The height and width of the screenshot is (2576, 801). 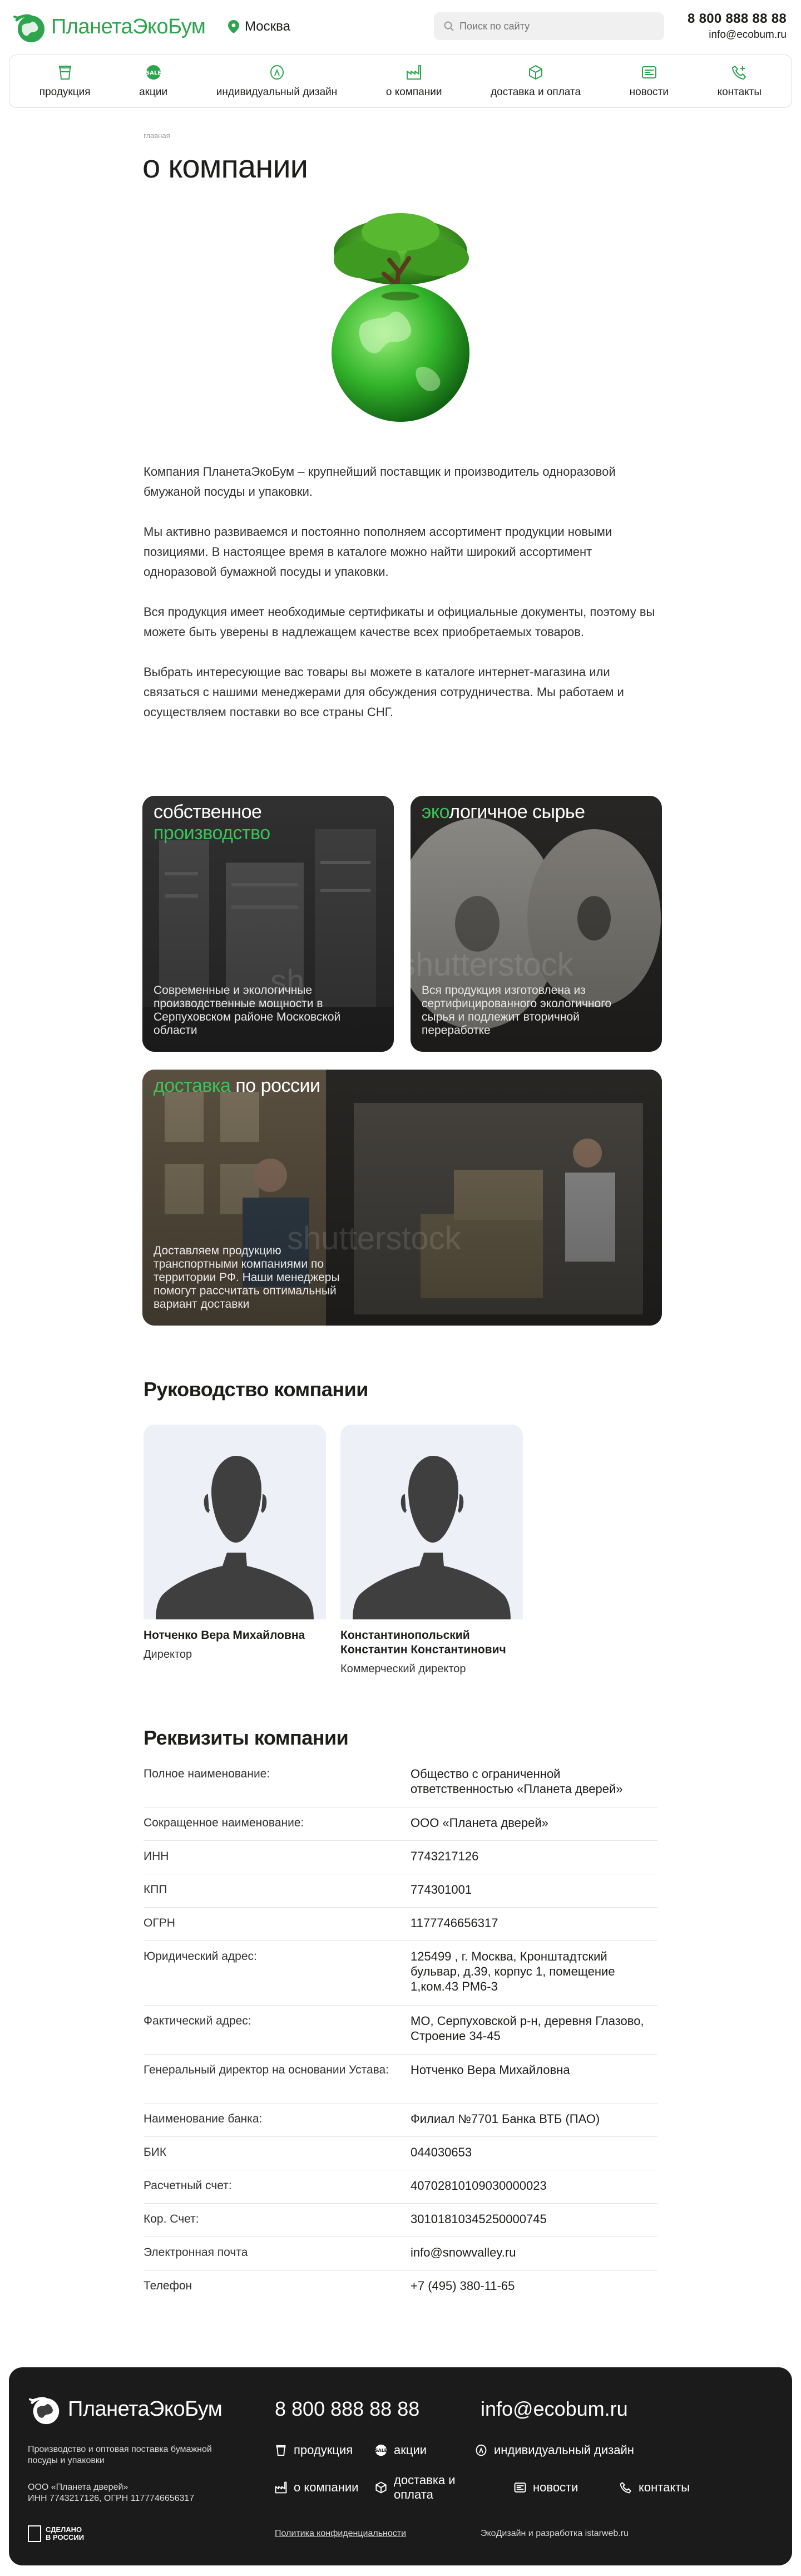 What do you see at coordinates (65, 92) in the screenshot?
I see `nav-label: продукция` at bounding box center [65, 92].